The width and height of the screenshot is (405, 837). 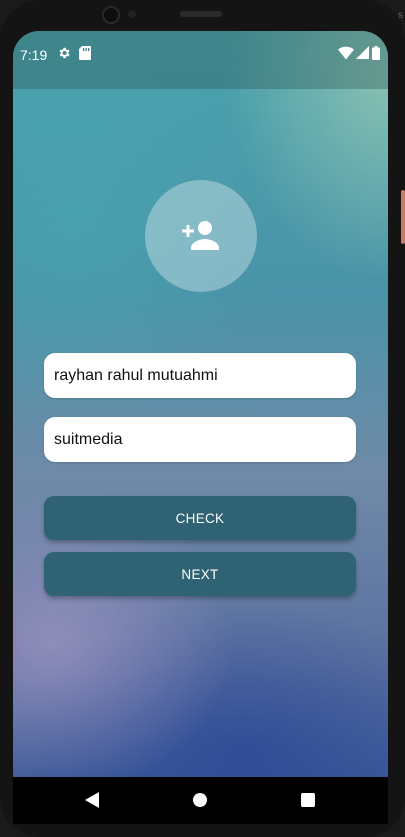 What do you see at coordinates (64, 53) in the screenshot?
I see `gear-icon` at bounding box center [64, 53].